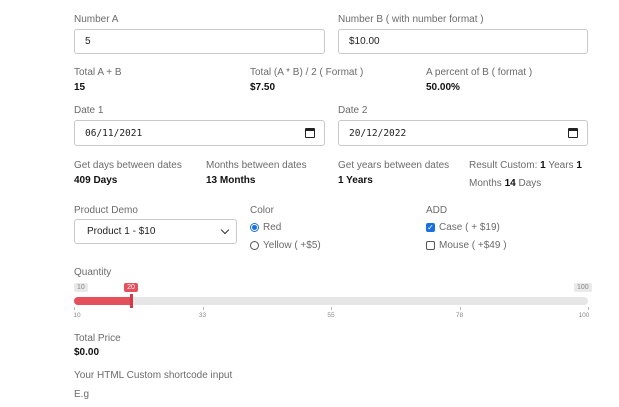  What do you see at coordinates (331, 315) in the screenshot?
I see `slider-tick-label: 55` at bounding box center [331, 315].